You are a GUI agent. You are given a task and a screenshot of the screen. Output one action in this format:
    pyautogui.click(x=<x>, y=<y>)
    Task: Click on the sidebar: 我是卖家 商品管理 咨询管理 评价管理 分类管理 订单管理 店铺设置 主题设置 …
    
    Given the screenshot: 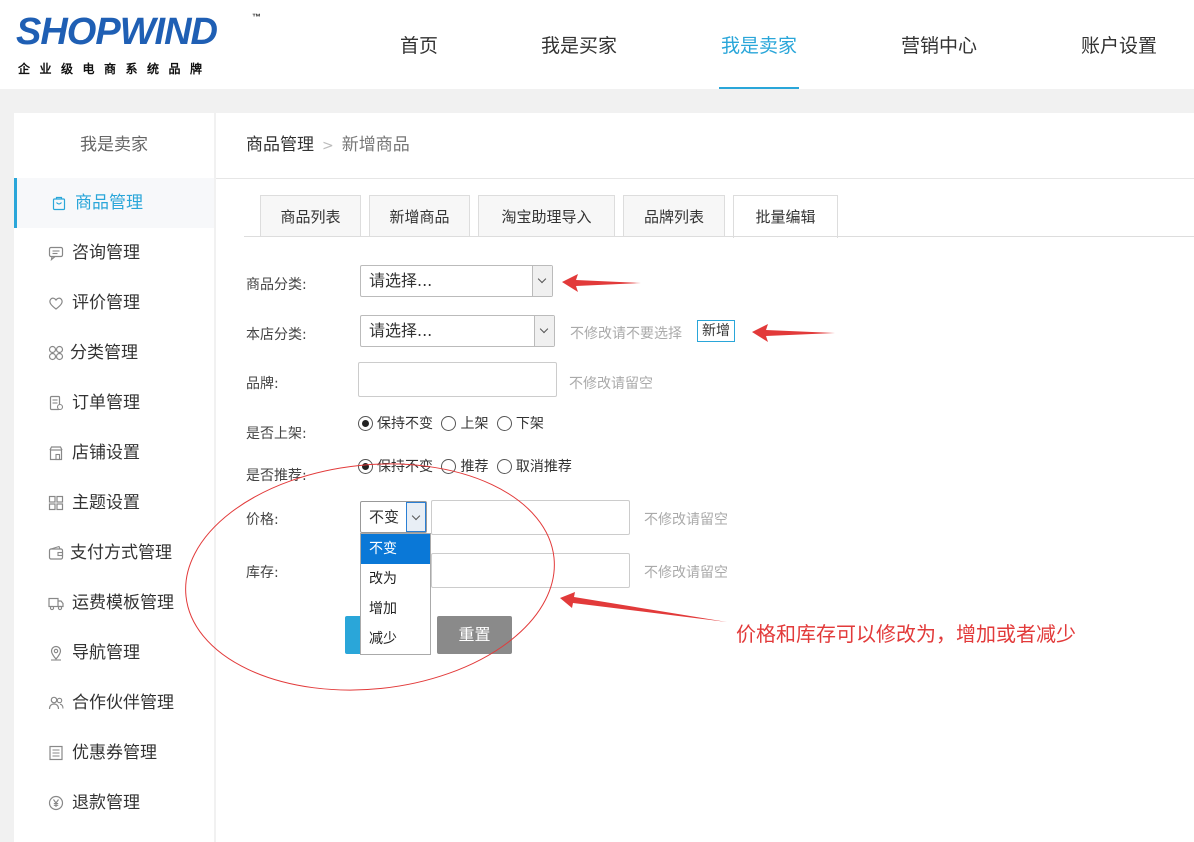 What is the action you would take?
    pyautogui.click(x=114, y=477)
    